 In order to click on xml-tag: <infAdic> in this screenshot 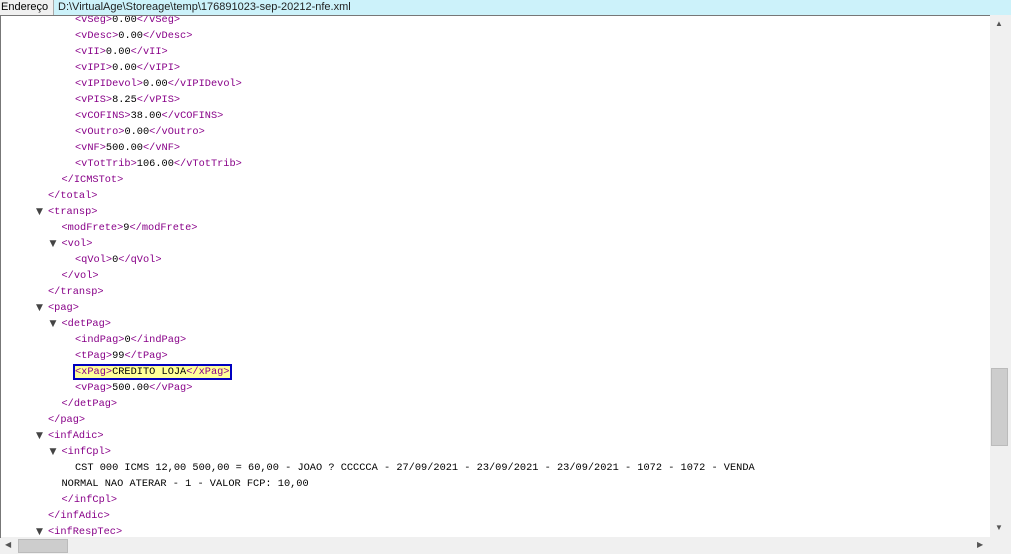, I will do `click(76, 436)`.